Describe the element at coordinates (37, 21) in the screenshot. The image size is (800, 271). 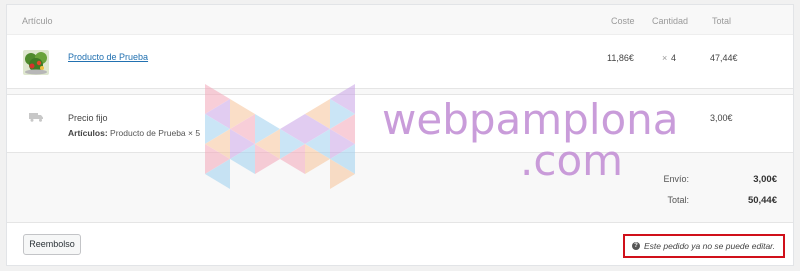
I see `header-item: Artículo` at that location.